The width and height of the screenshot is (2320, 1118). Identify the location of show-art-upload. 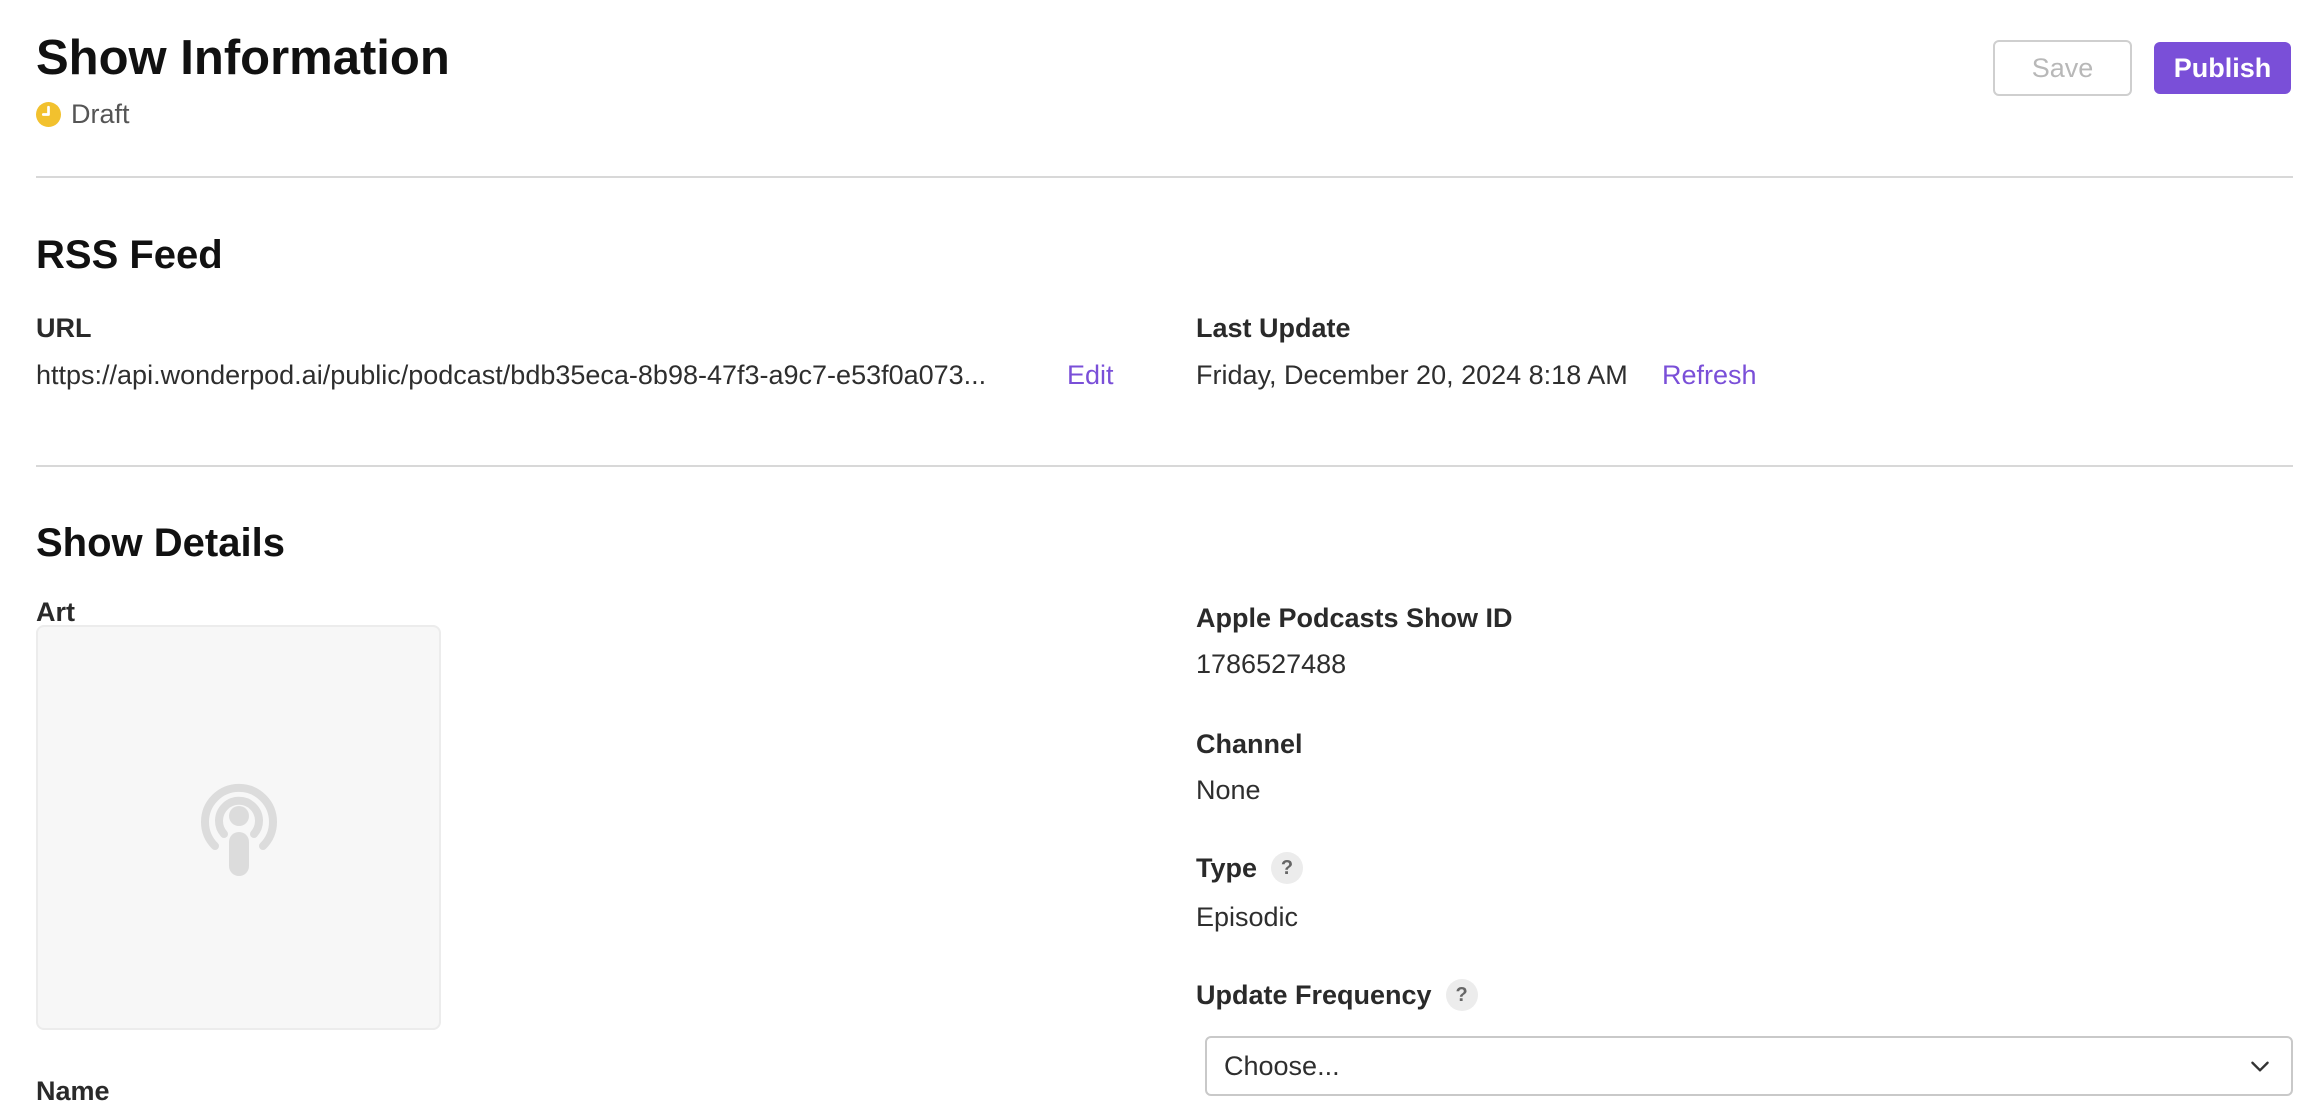
(238, 827).